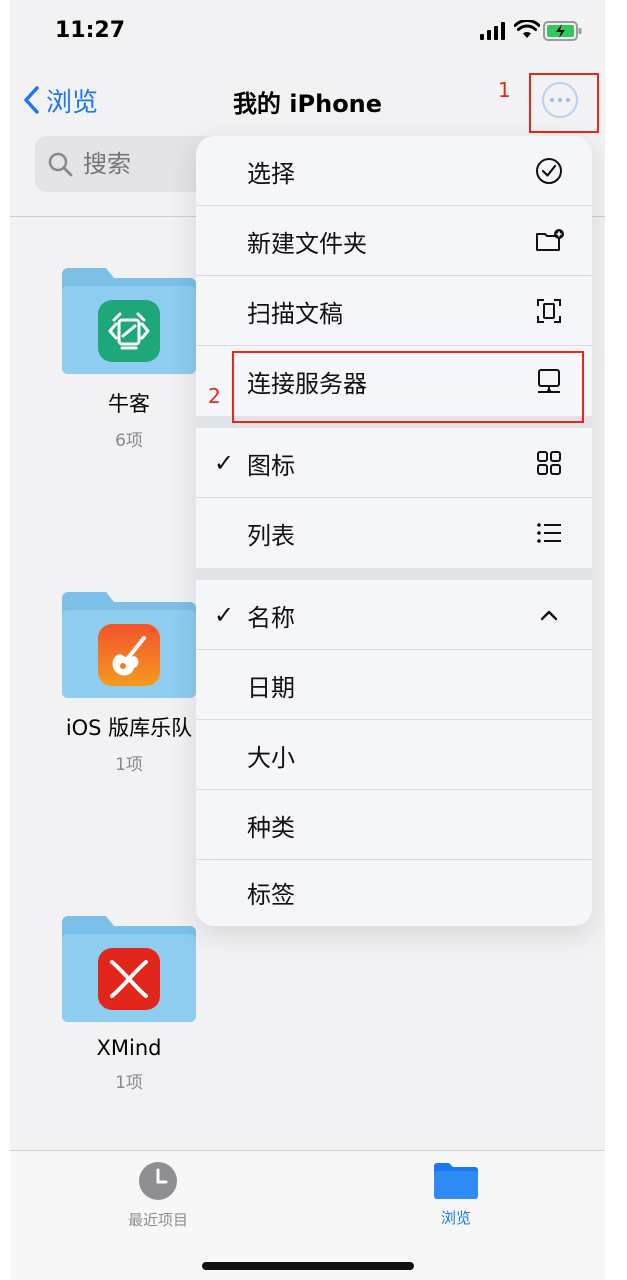 This screenshot has width=627, height=1280. What do you see at coordinates (307, 1215) in the screenshot?
I see `tab-bar: 最近项目 浏览` at bounding box center [307, 1215].